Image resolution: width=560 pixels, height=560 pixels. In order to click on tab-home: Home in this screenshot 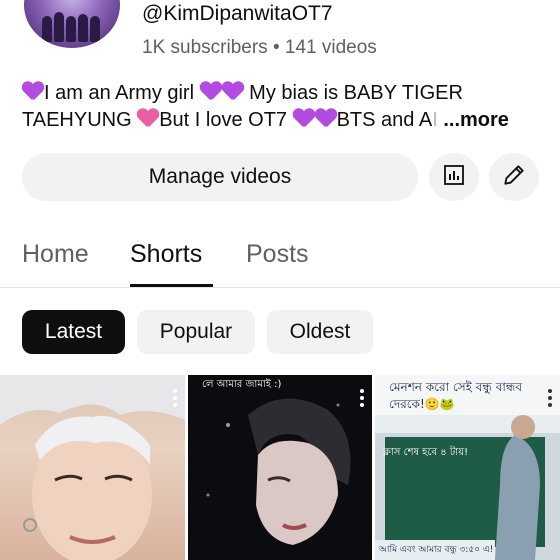, I will do `click(55, 254)`.